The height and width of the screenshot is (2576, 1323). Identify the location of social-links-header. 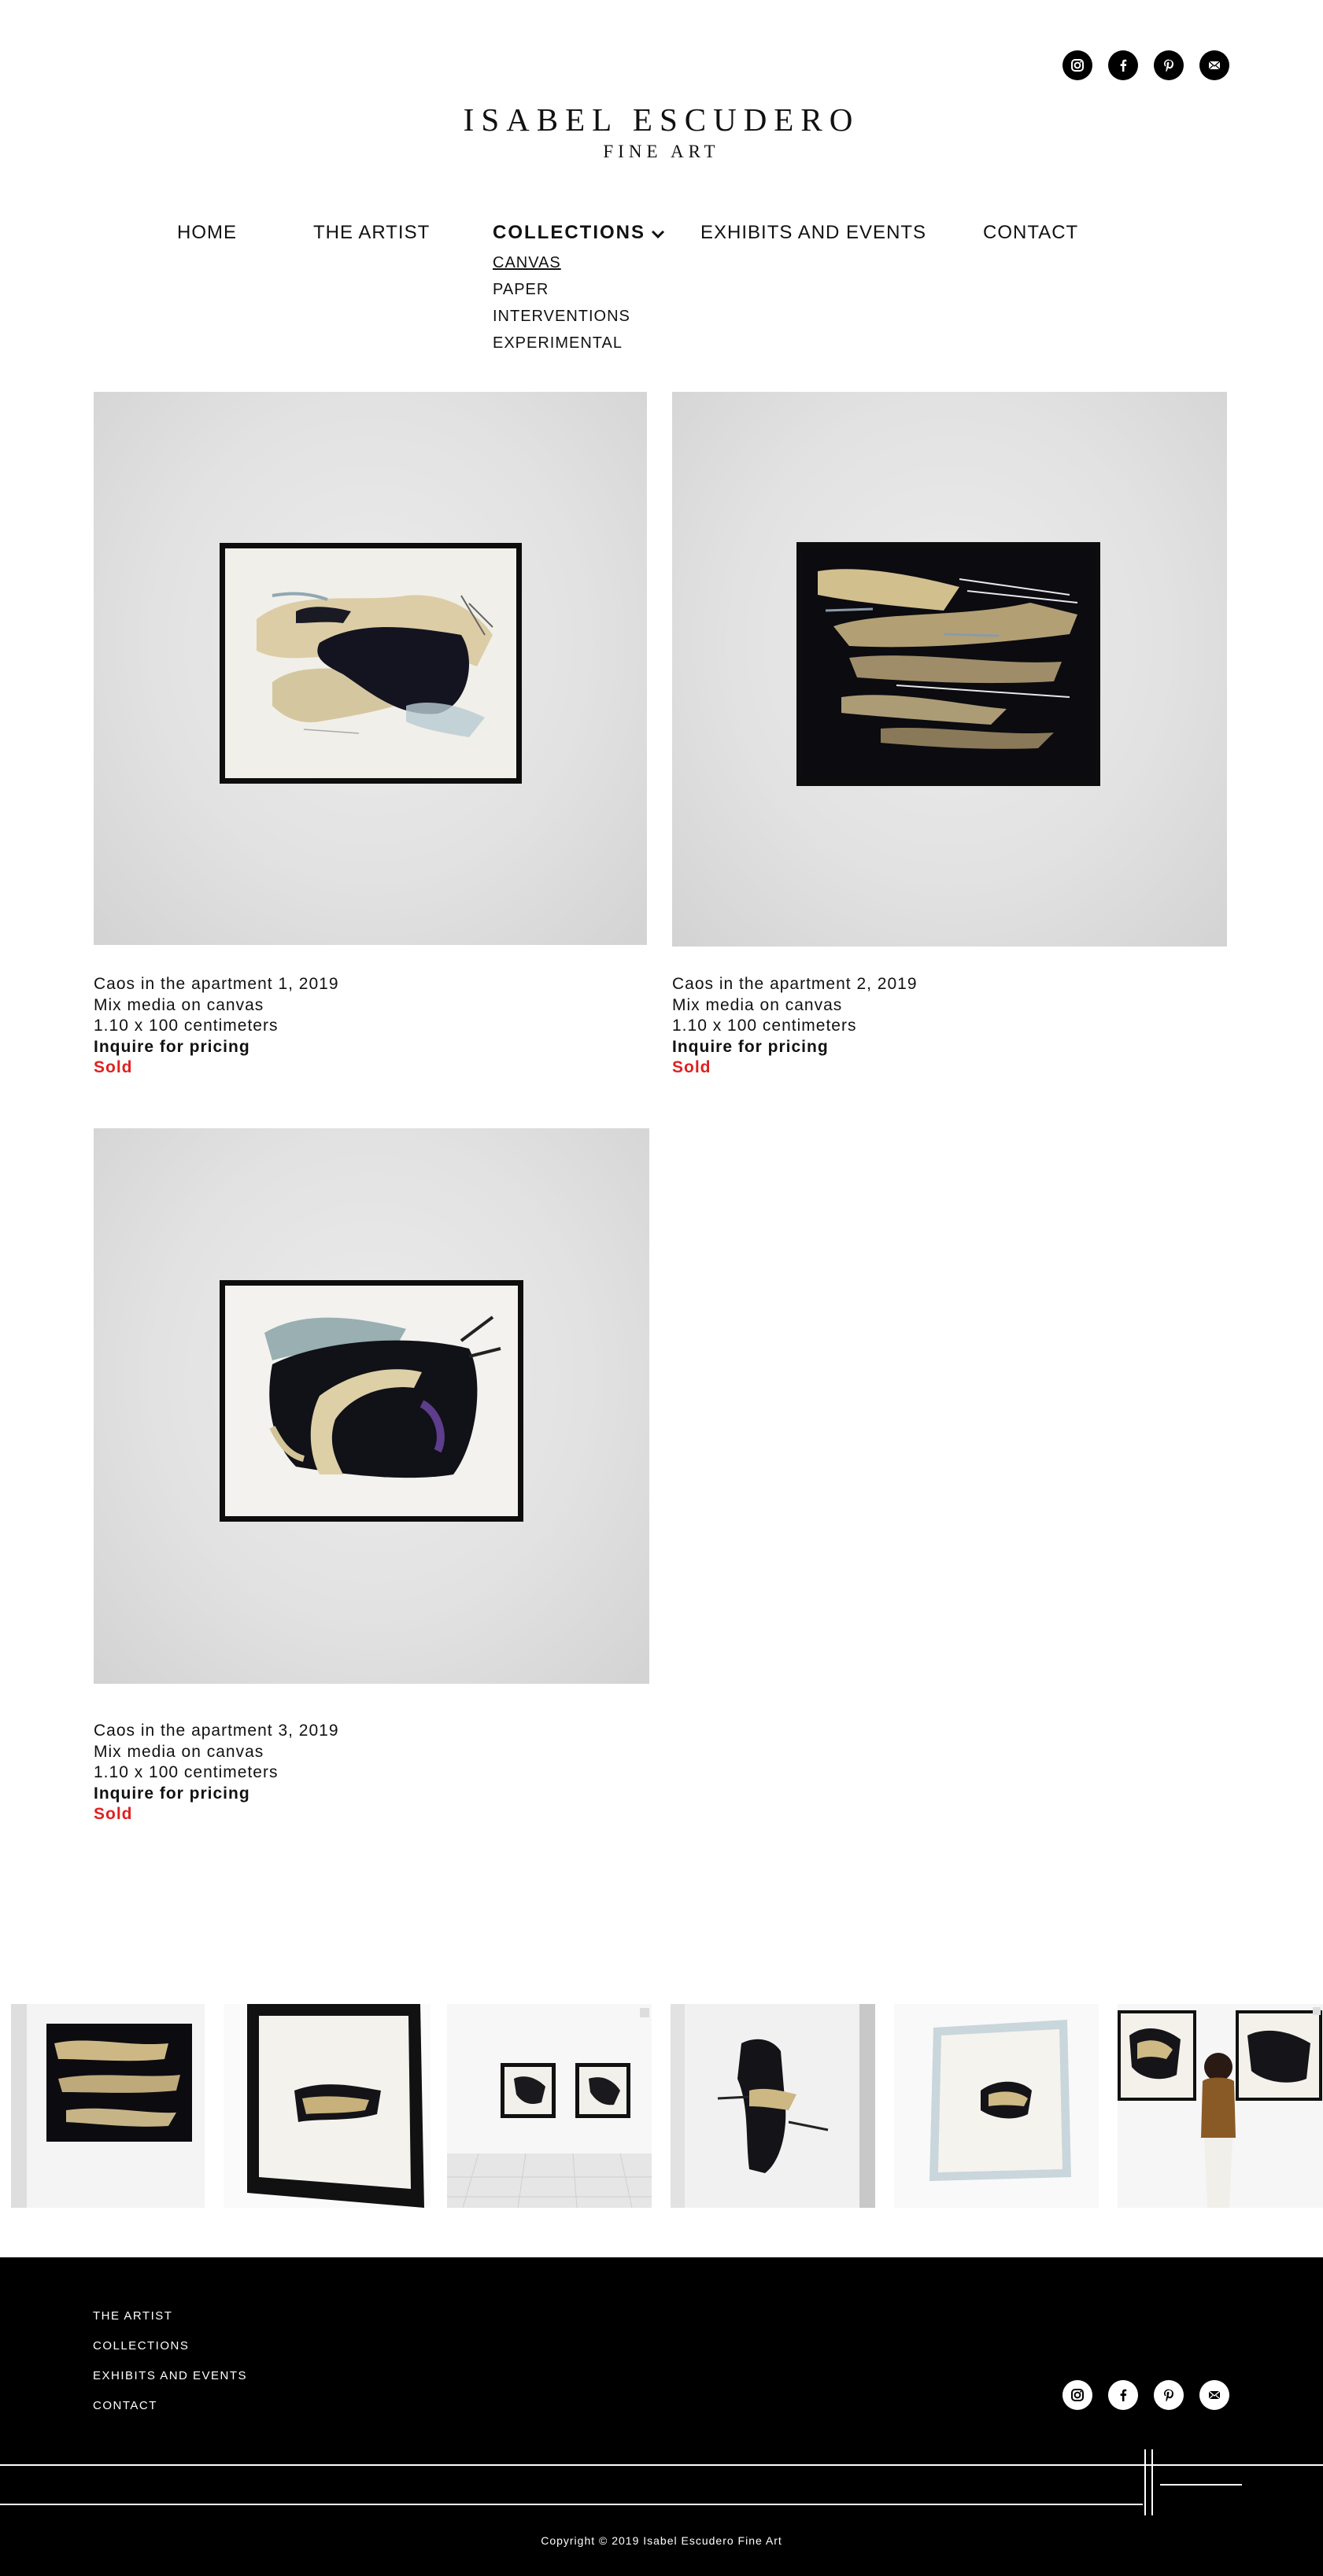
(1145, 65).